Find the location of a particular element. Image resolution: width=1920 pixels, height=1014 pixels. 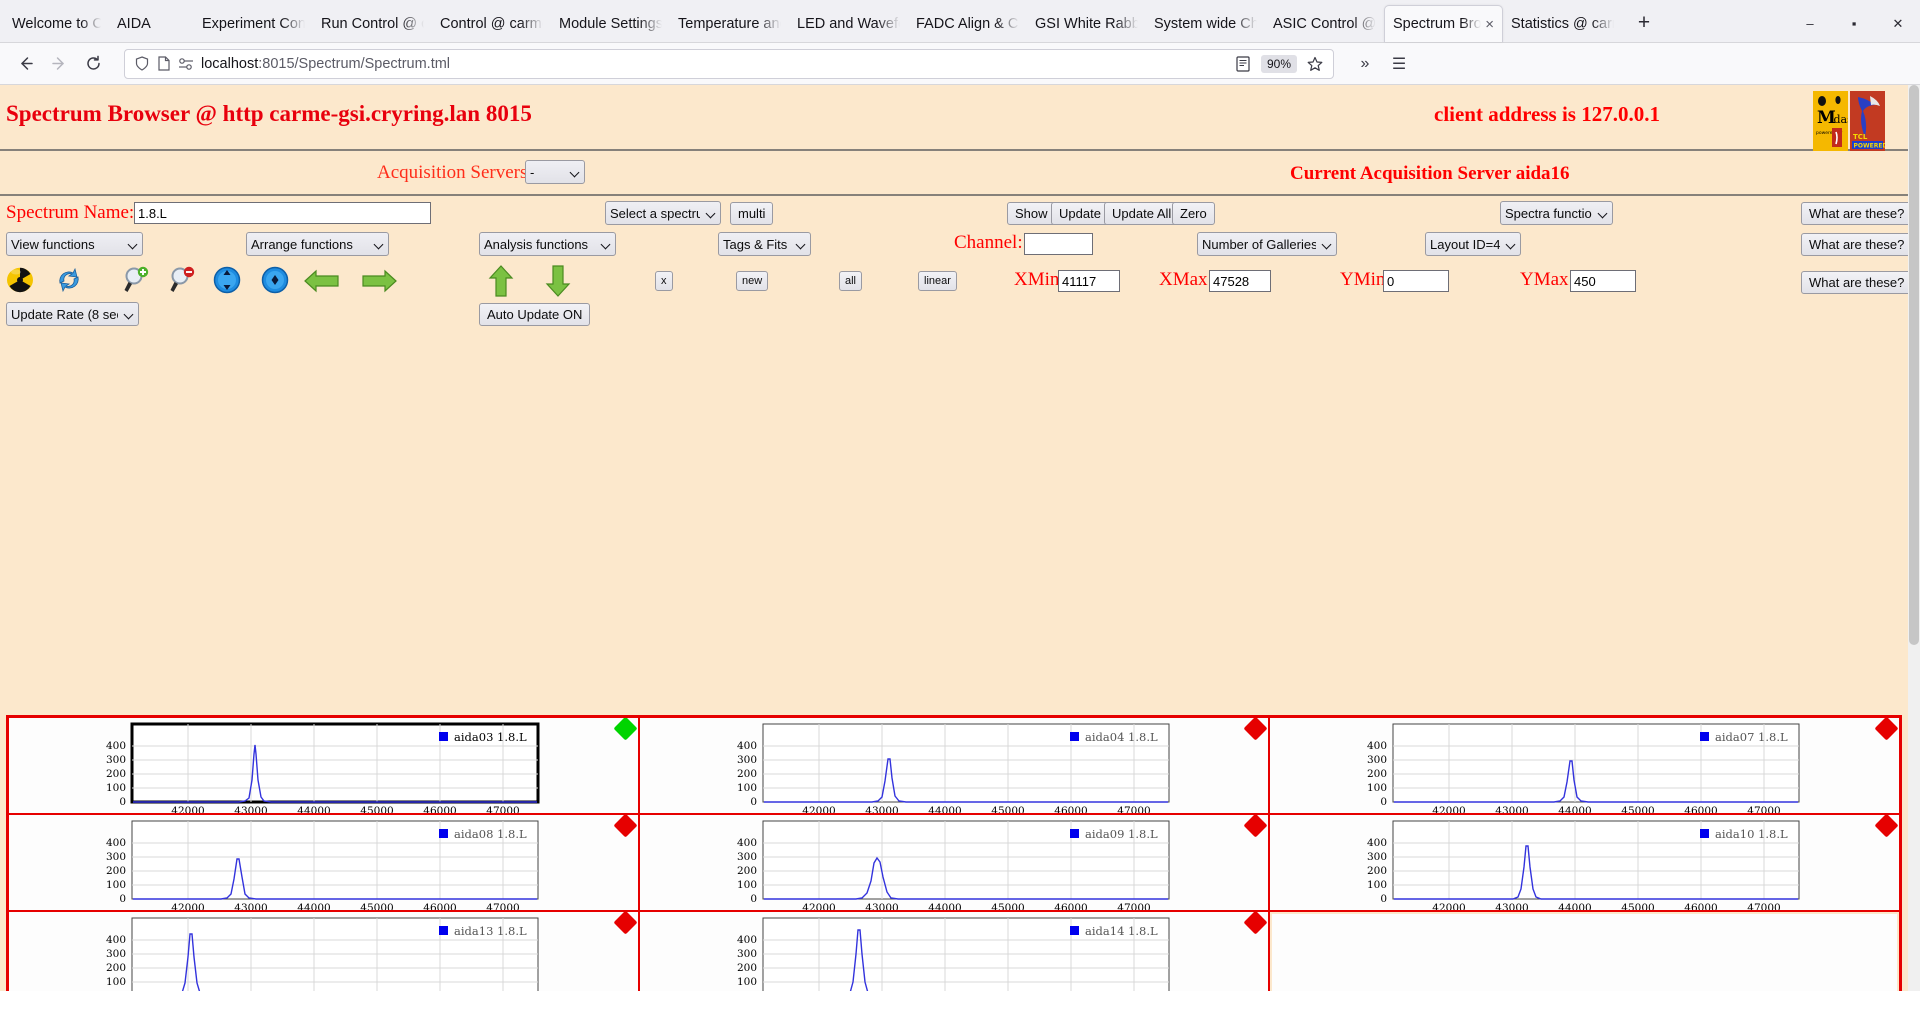

view-functions-dropdown: View functions is located at coordinates (74, 244).